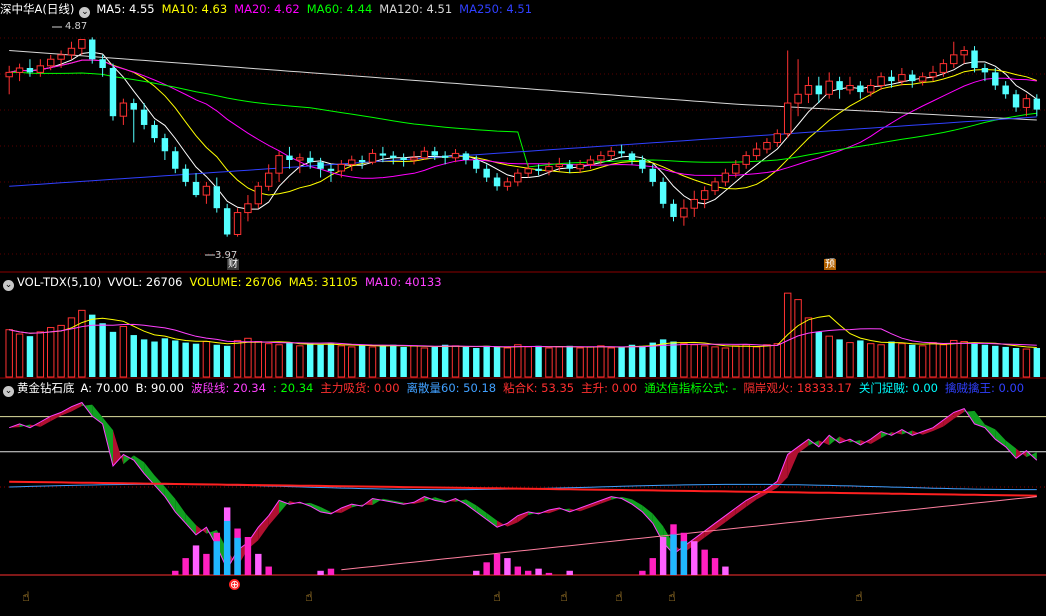 The image size is (1046, 616). Describe the element at coordinates (76, 26) in the screenshot. I see `high-price-label: 4.87` at that location.